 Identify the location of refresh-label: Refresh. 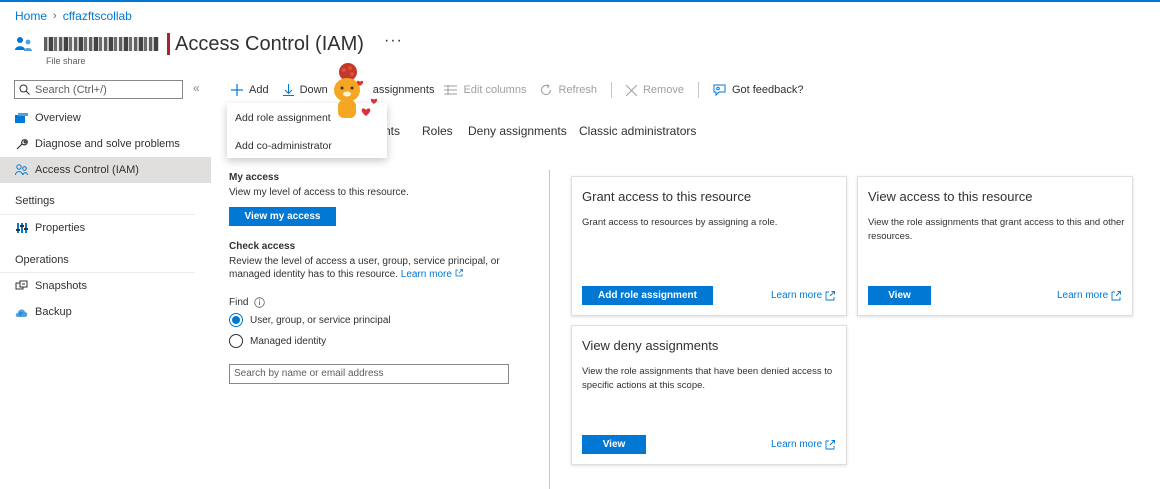
(577, 90).